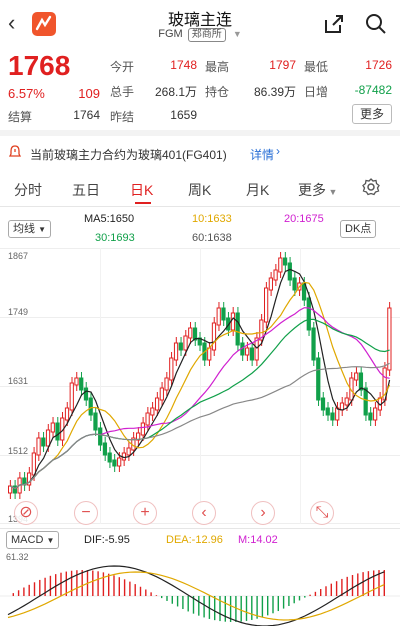 This screenshot has width=400, height=626. Describe the element at coordinates (217, 92) in the screenshot. I see `field-label: 持仓` at that location.